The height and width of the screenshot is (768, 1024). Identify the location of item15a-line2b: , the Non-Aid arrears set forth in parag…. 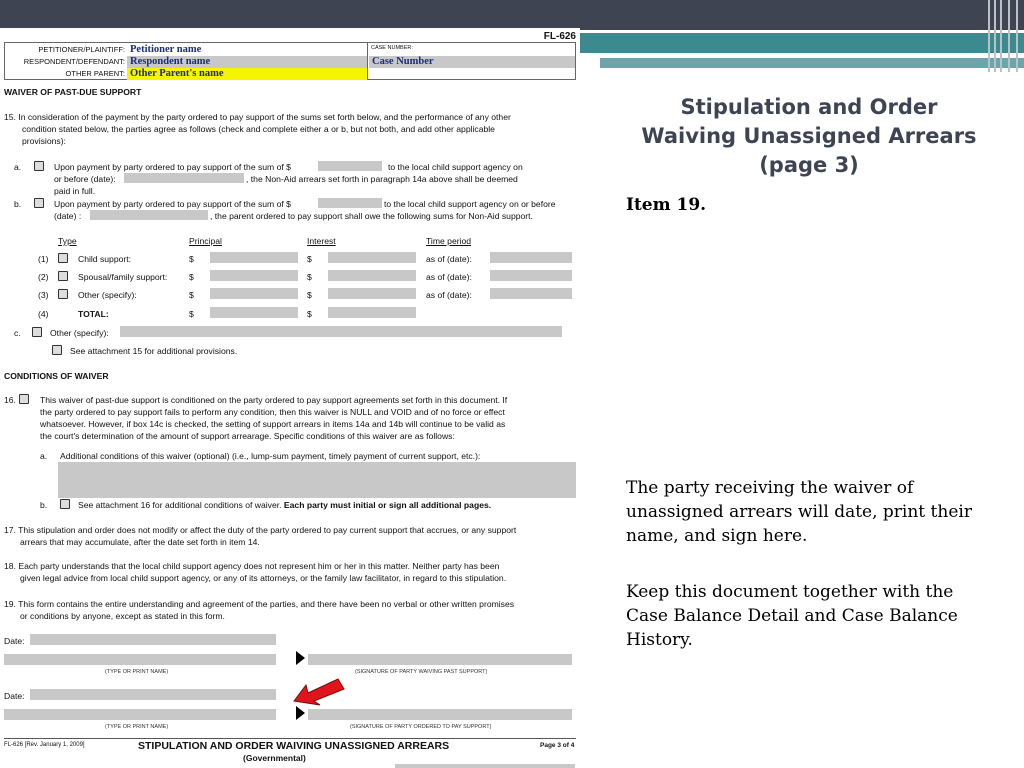
(382, 179).